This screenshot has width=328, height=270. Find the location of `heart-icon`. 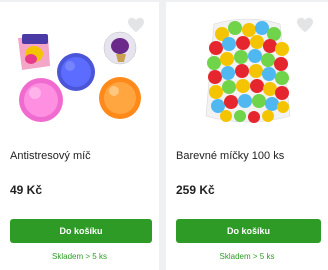

heart-icon is located at coordinates (305, 25).